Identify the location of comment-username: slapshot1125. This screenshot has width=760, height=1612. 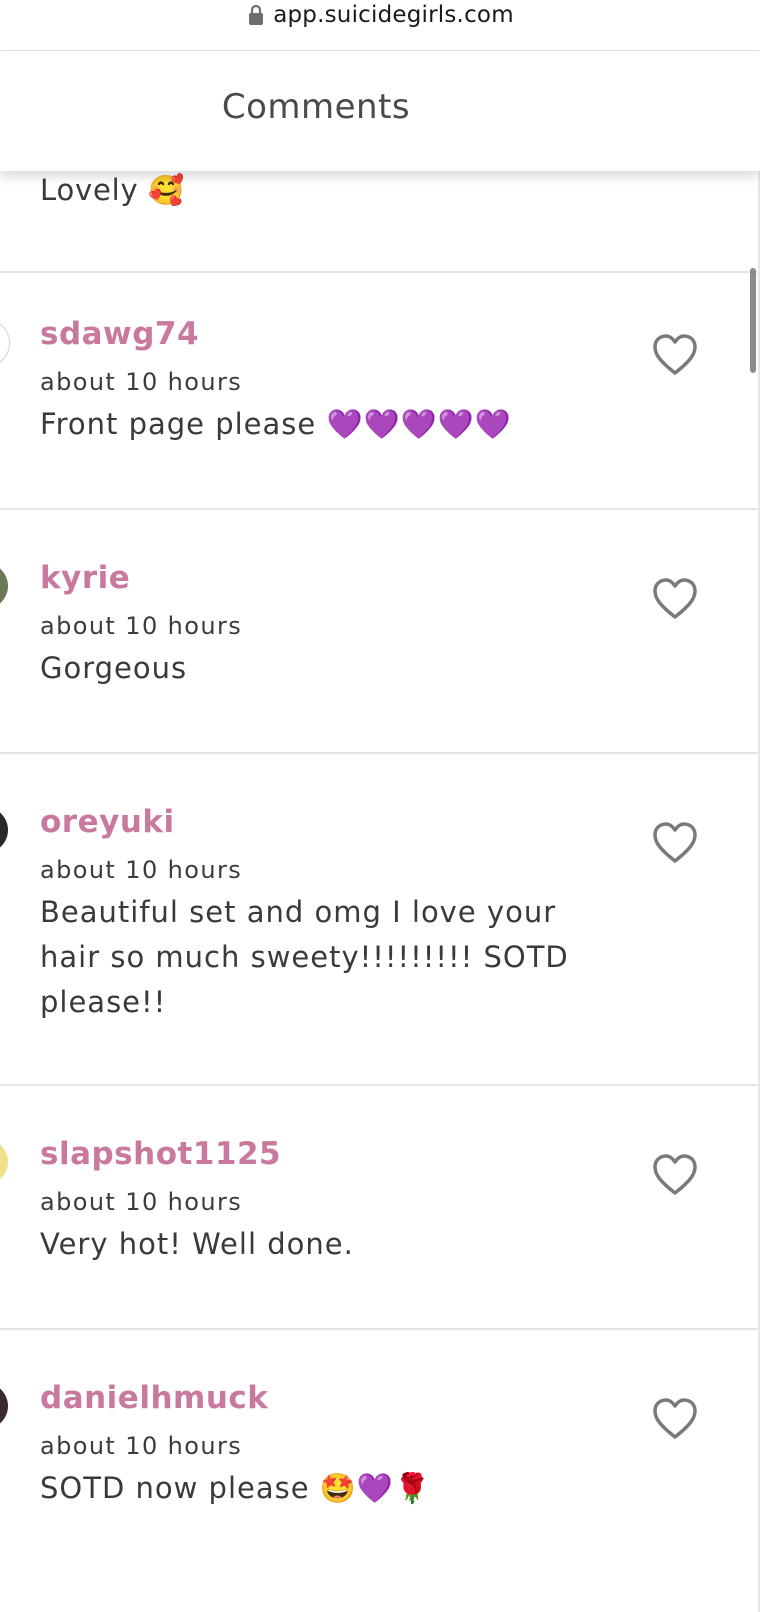
(160, 1154).